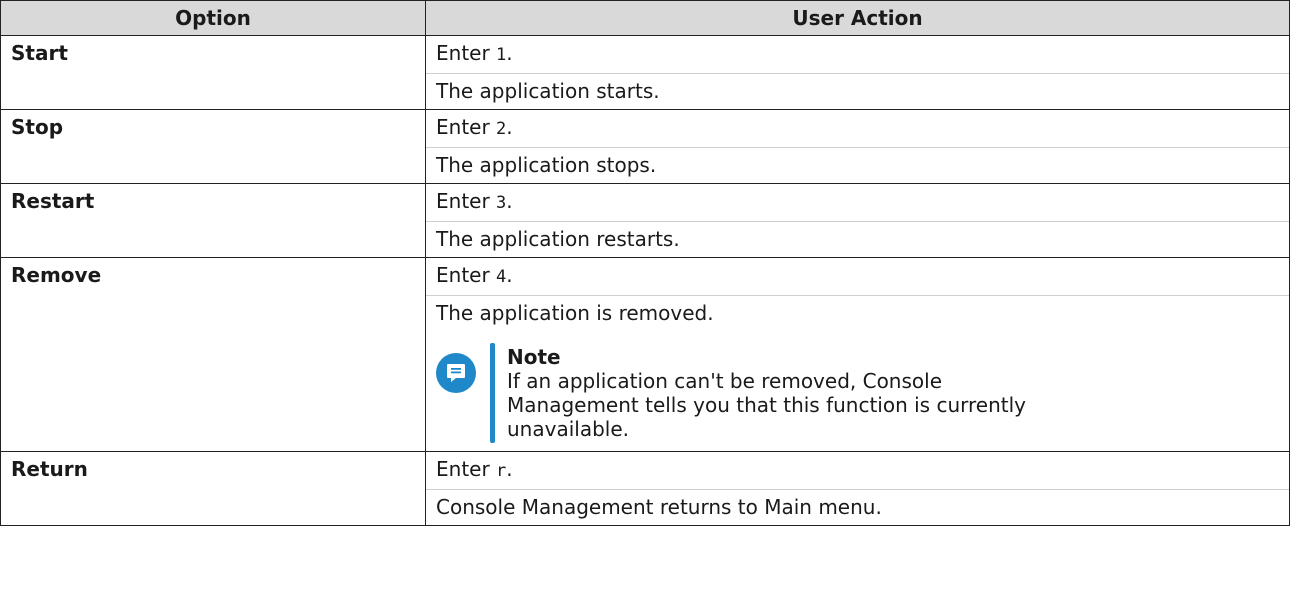  What do you see at coordinates (857, 236) in the screenshot?
I see `action-result: The application restarts.` at bounding box center [857, 236].